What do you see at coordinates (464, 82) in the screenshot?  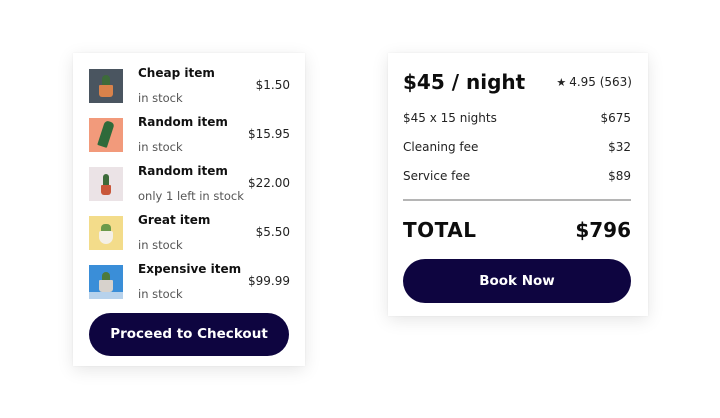 I see `price-per-night: $45 / night` at bounding box center [464, 82].